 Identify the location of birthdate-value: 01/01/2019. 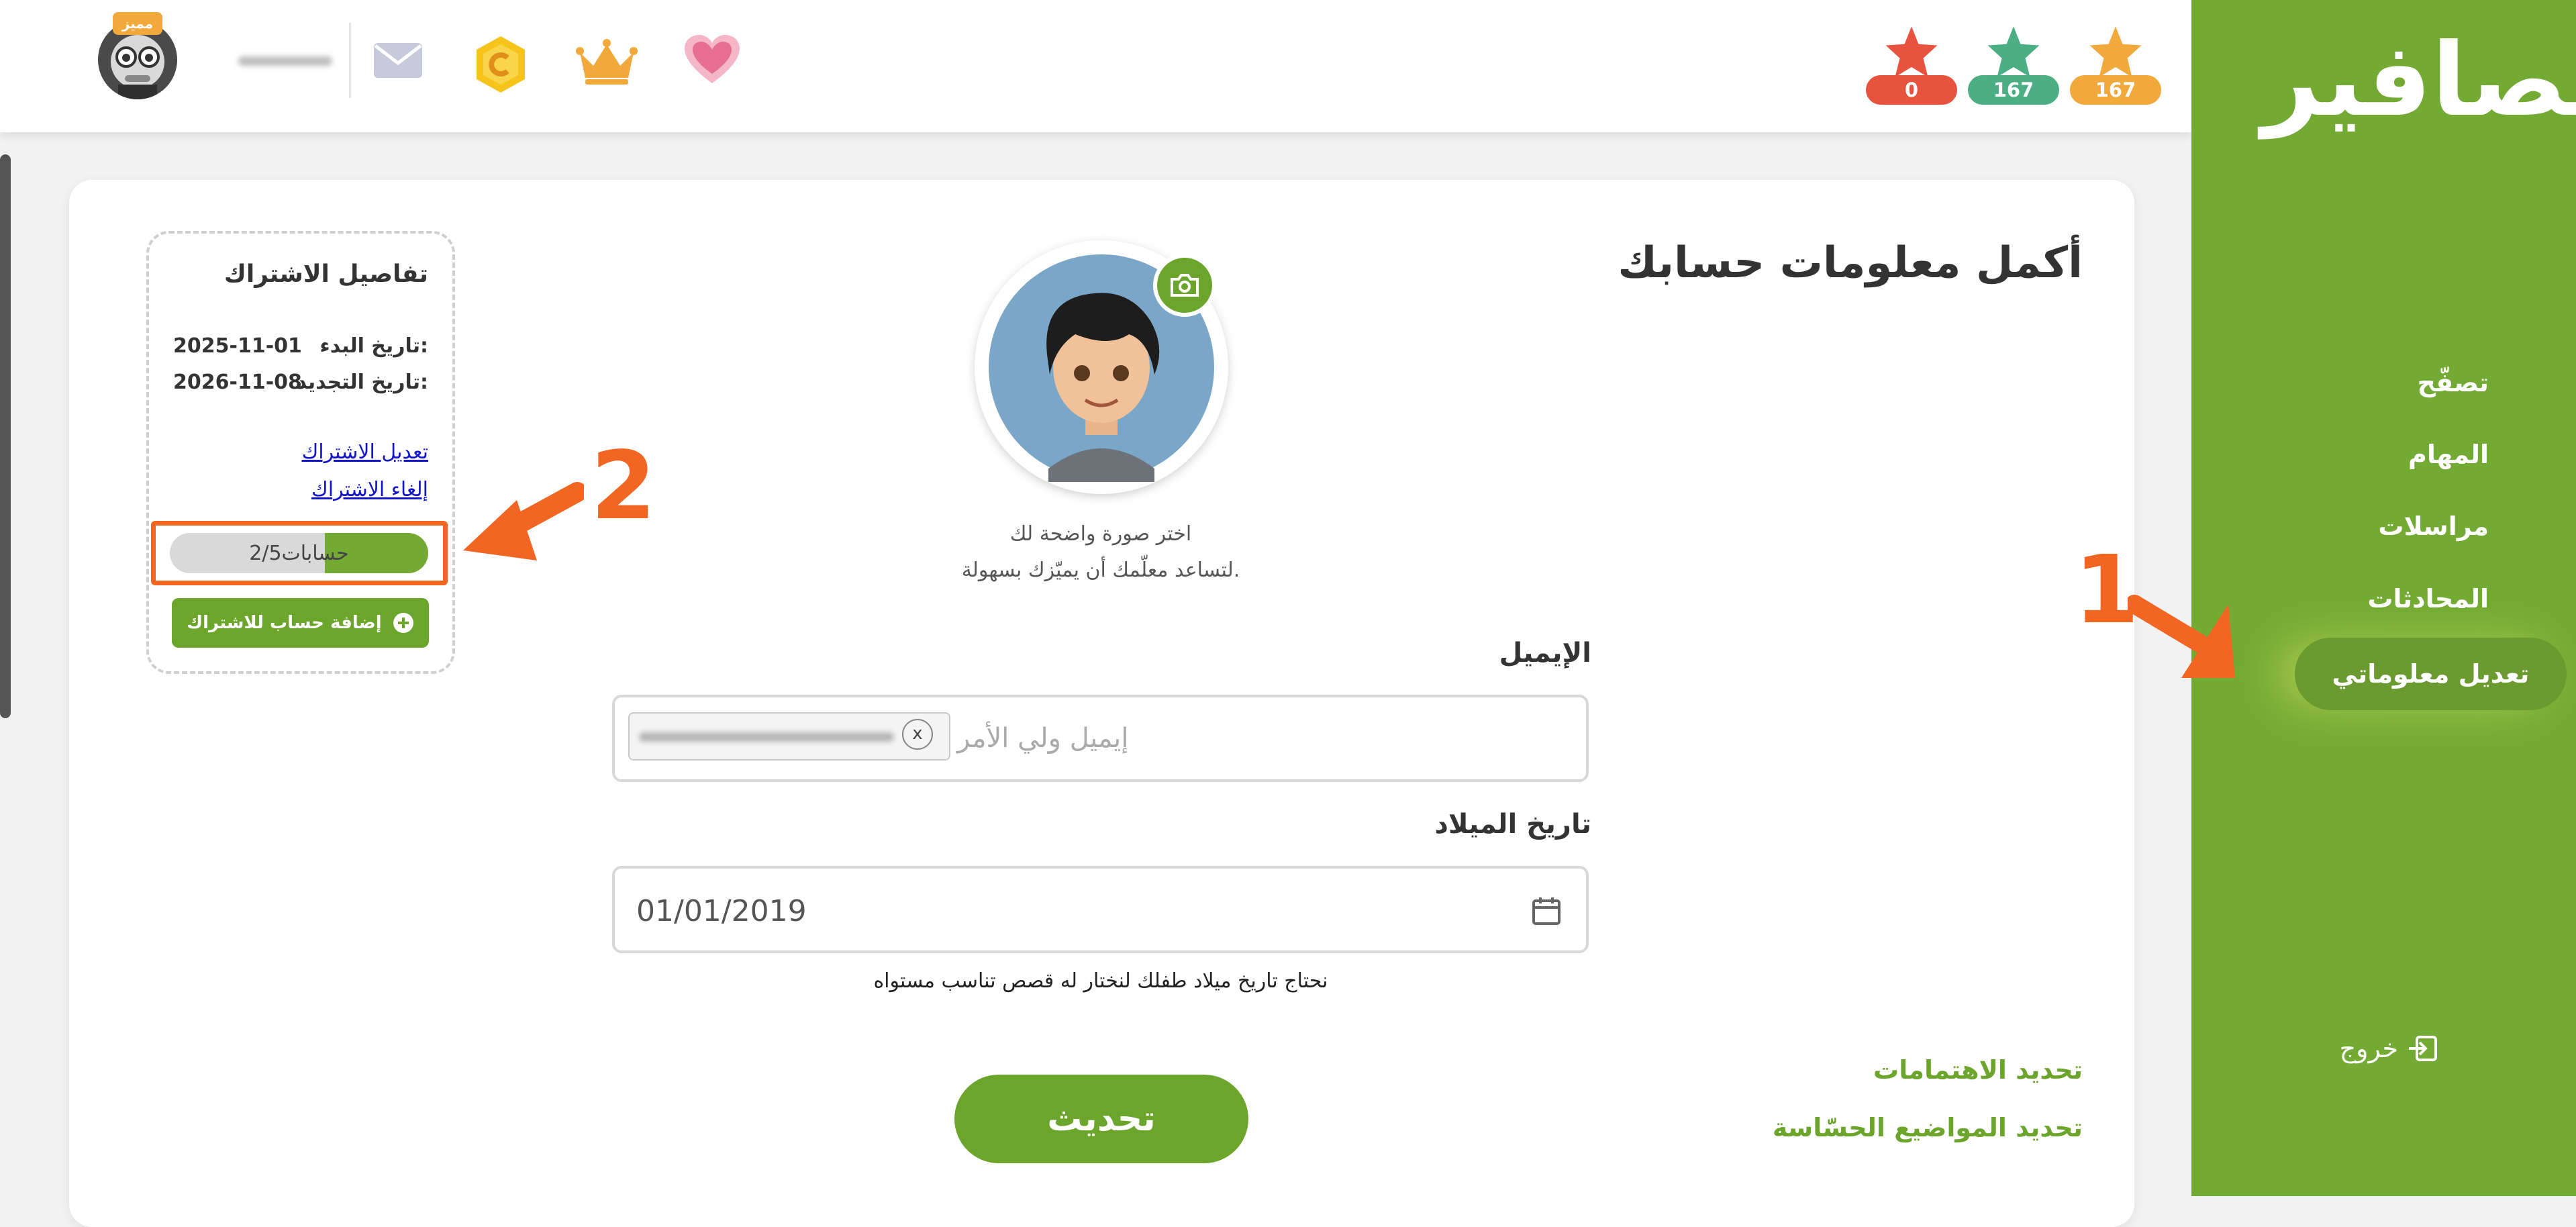
(721, 911).